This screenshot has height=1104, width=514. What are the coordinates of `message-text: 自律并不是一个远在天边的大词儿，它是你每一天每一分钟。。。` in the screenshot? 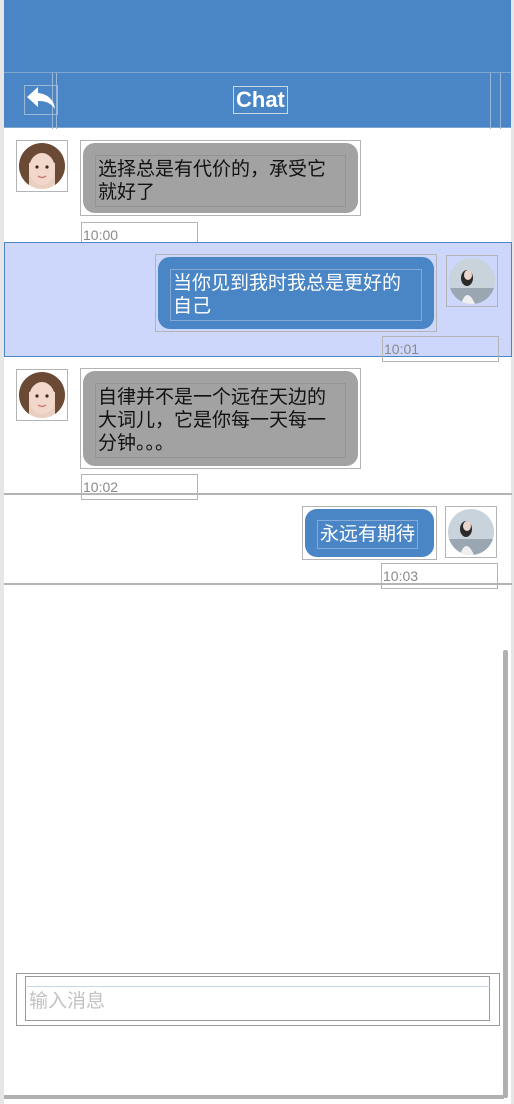 It's located at (220, 420).